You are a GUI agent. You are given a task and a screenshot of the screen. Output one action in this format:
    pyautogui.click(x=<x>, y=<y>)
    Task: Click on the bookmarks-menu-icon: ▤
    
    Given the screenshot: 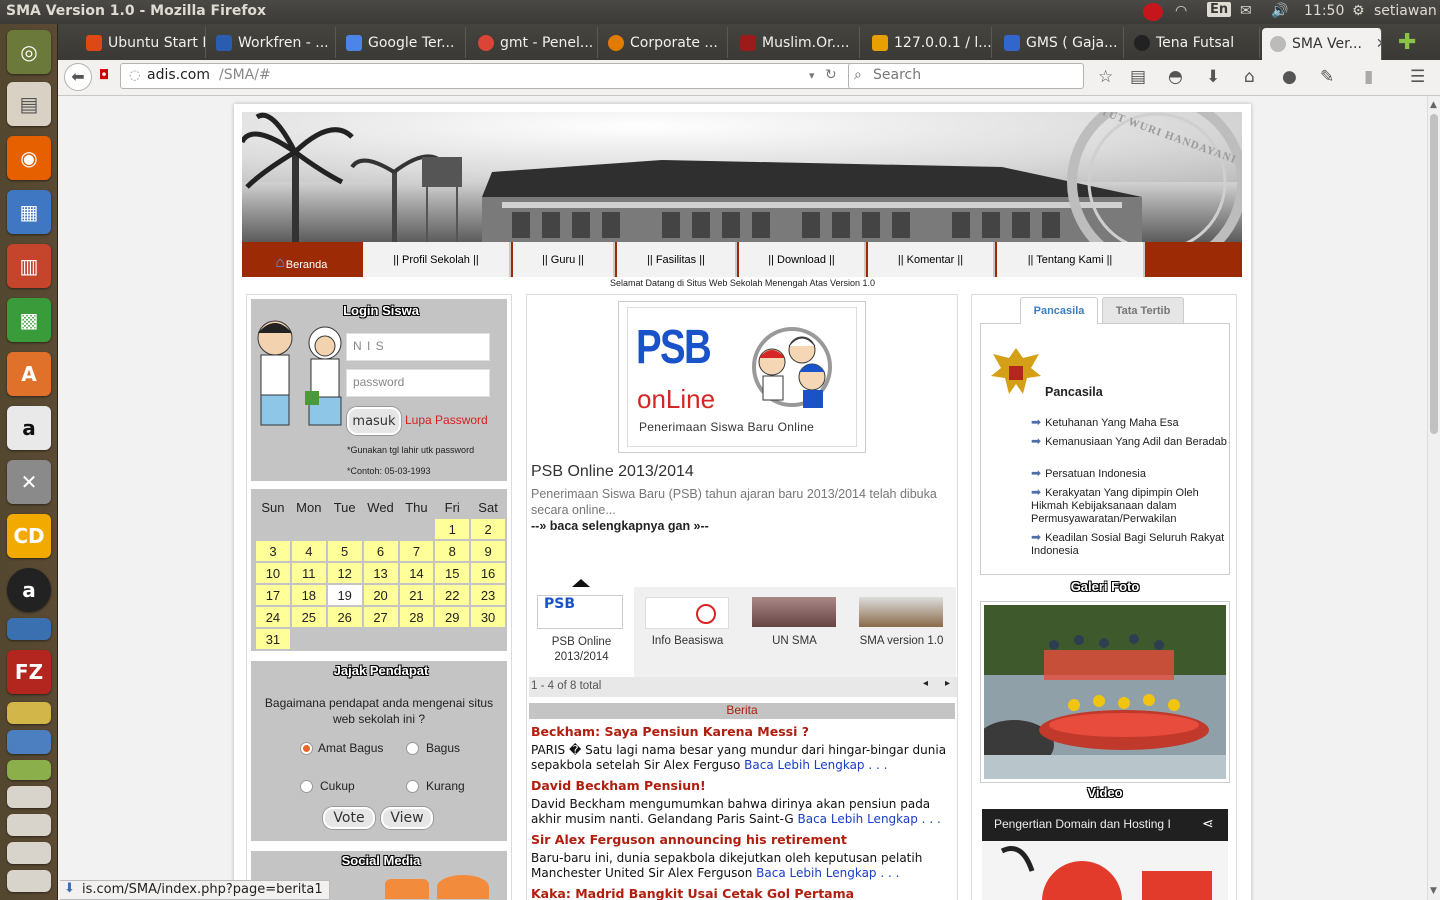 What is the action you would take?
    pyautogui.click(x=1138, y=77)
    